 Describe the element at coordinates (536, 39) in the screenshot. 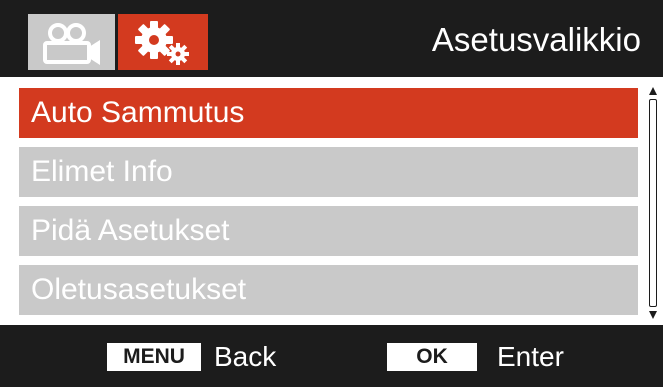

I see `page-title: Asetusvalikkio` at that location.